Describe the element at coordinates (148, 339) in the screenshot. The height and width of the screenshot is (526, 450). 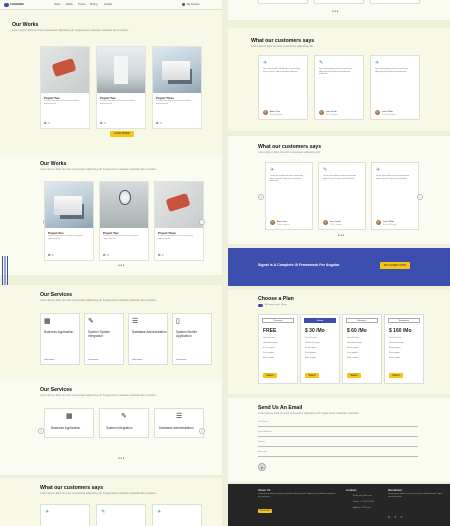
I see `service-card-3: ☰ Database Administration View more` at that location.